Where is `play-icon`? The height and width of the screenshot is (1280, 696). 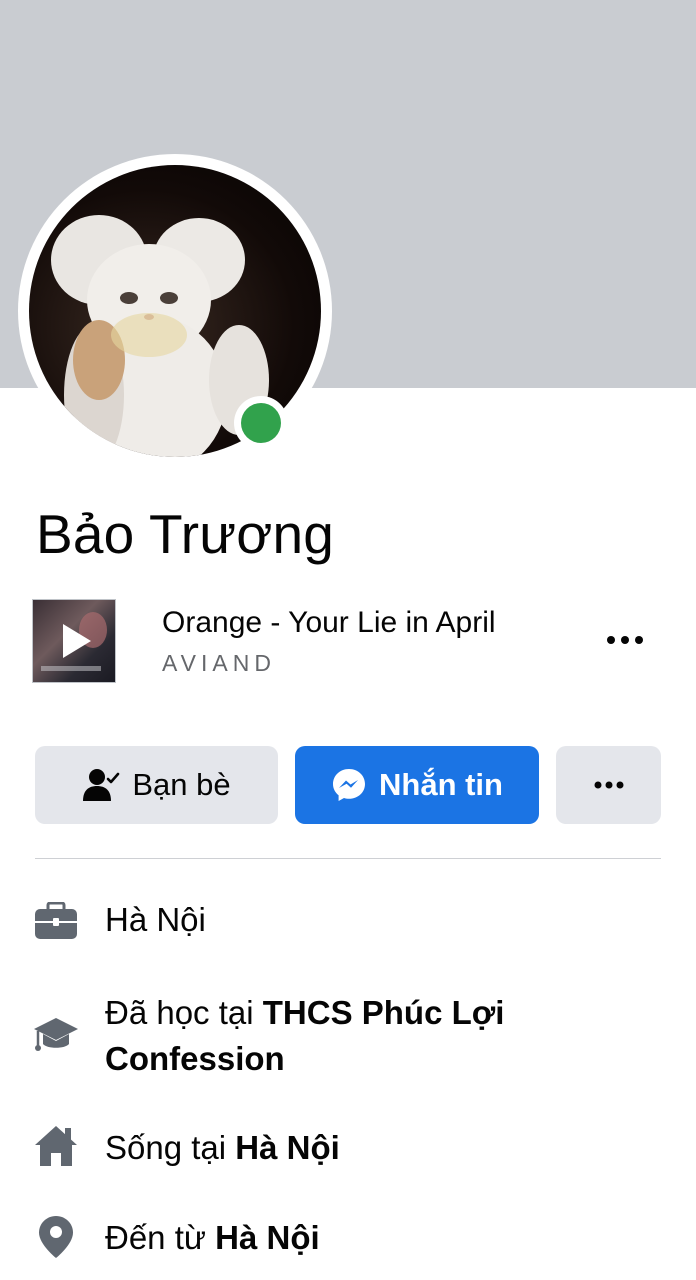 play-icon is located at coordinates (74, 641).